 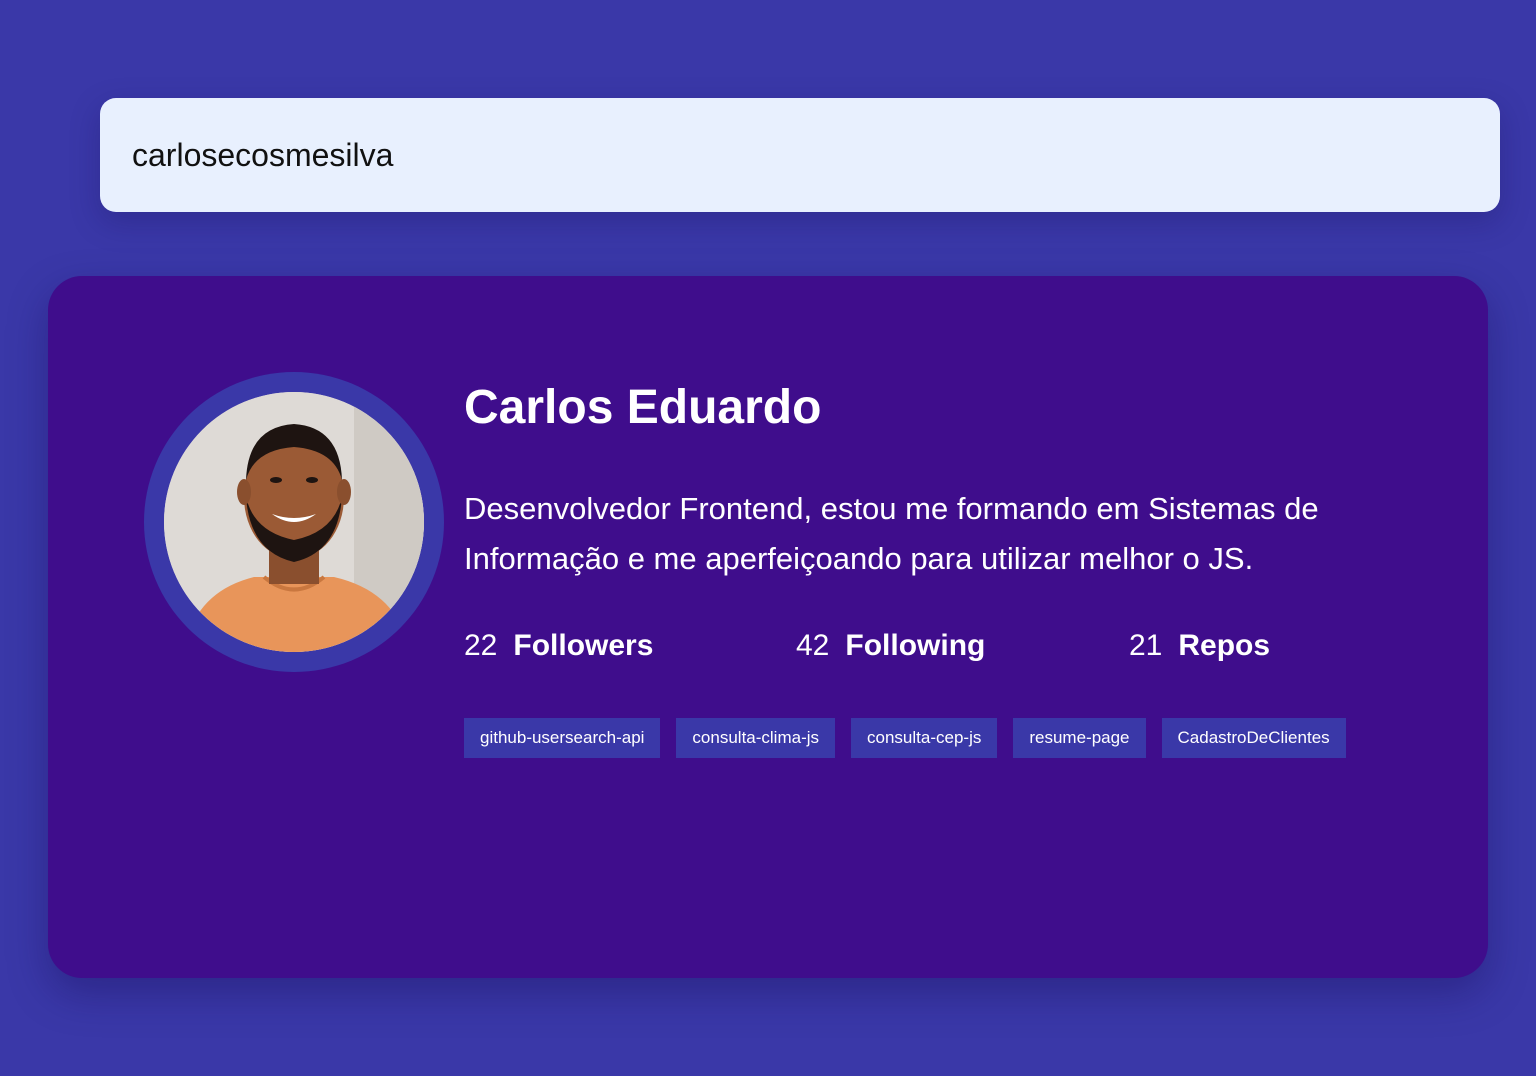 I want to click on repo-link: github-usersearch-api, so click(x=562, y=738).